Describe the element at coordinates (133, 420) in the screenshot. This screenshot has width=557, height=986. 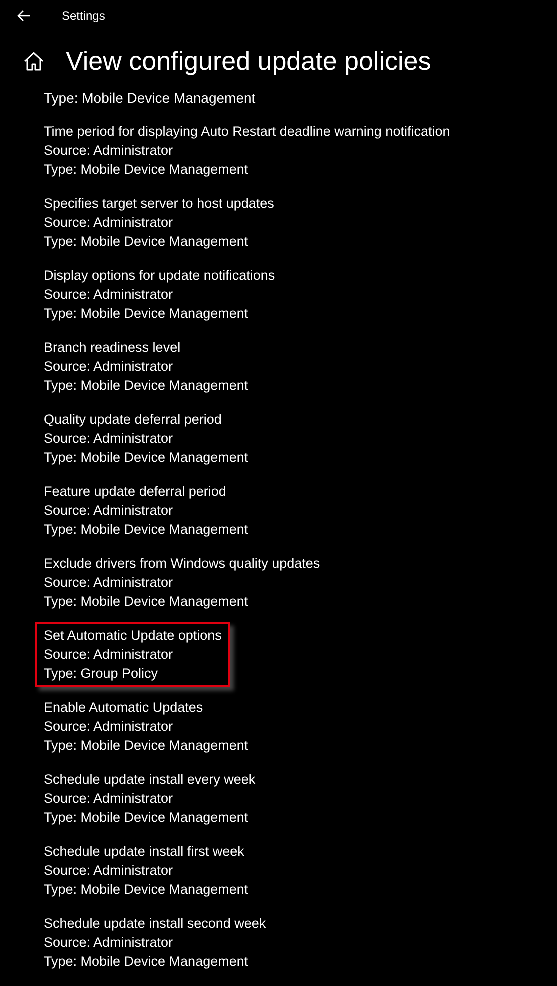
I see `policy-name: Quality update deferral period` at that location.